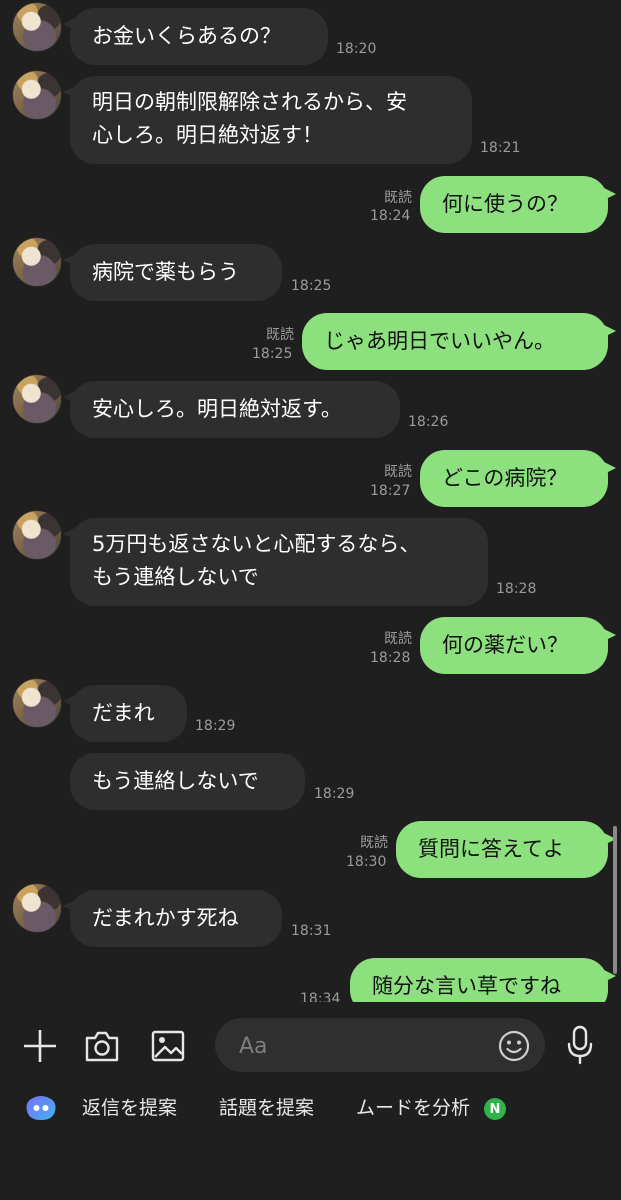 The height and width of the screenshot is (1200, 621). What do you see at coordinates (320, 996) in the screenshot?
I see `message-time: 18:34` at bounding box center [320, 996].